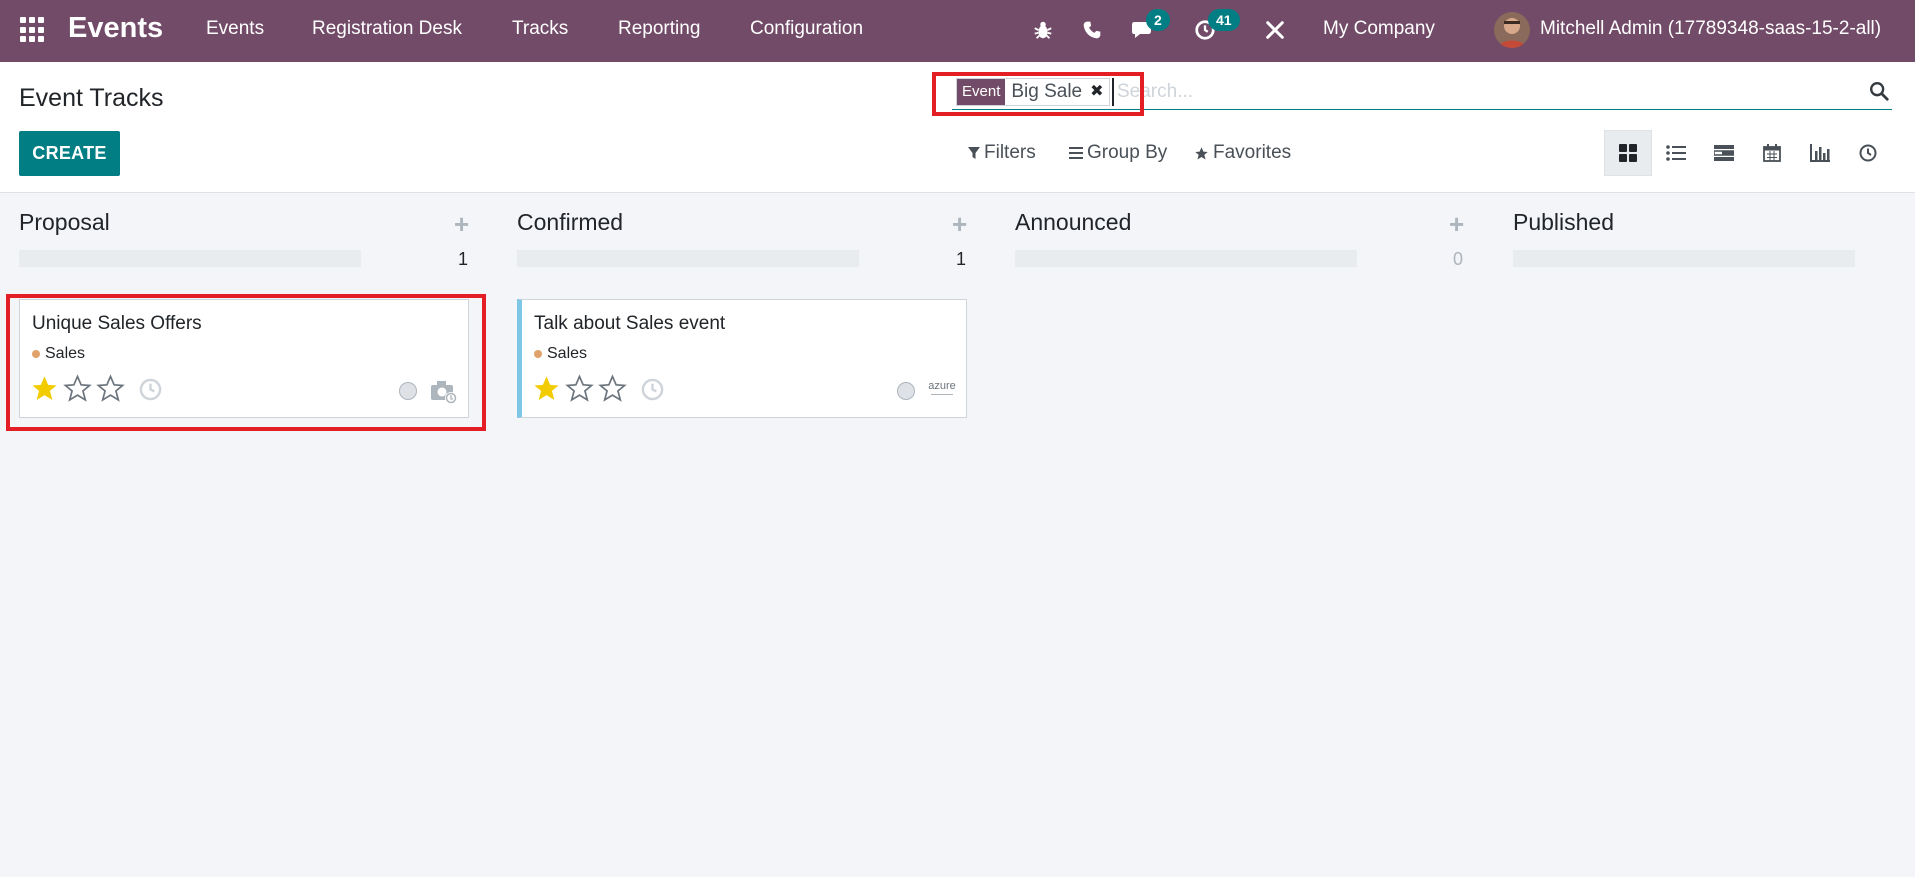 Image resolution: width=1915 pixels, height=877 pixels. I want to click on group-by-icon, so click(1076, 153).